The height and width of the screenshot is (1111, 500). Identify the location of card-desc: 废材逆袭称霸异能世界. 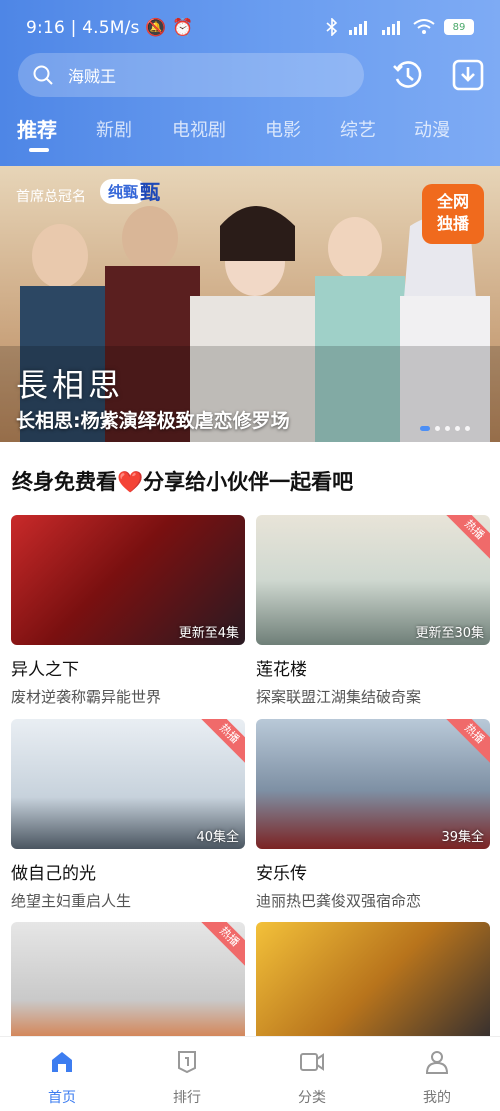
(86, 697).